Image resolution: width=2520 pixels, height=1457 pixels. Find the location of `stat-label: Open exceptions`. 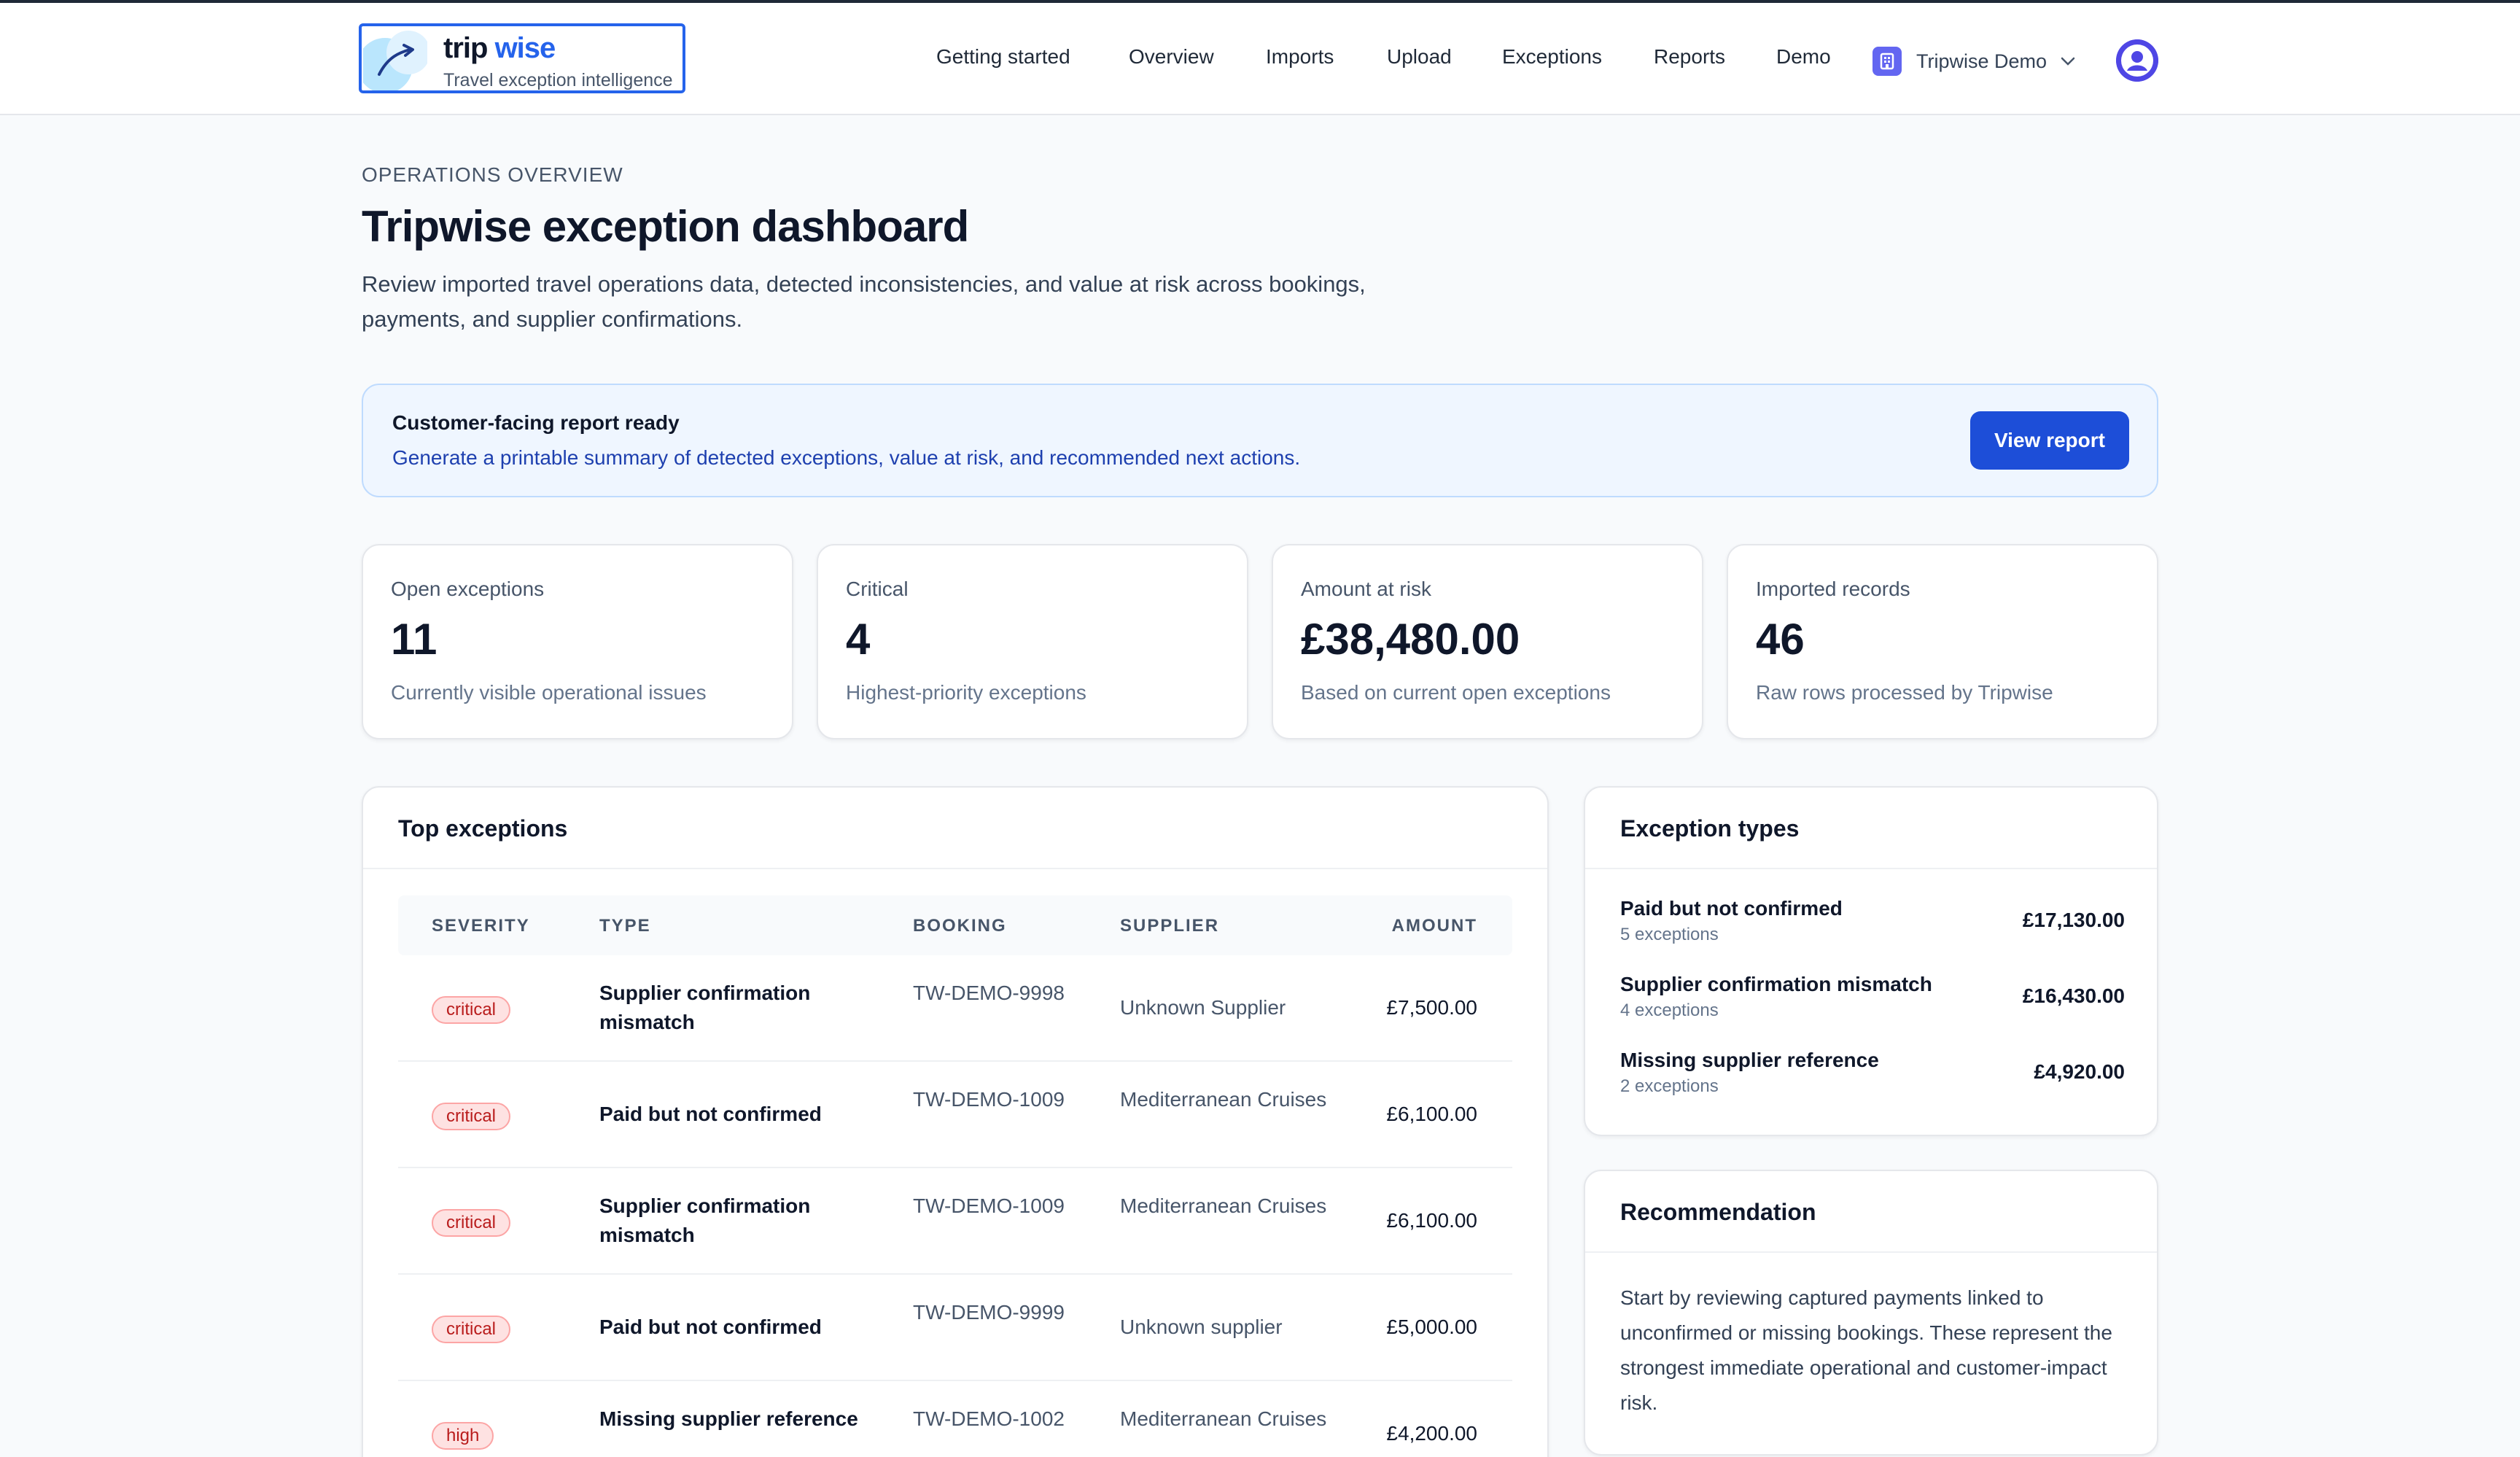

stat-label: Open exceptions is located at coordinates (468, 589).